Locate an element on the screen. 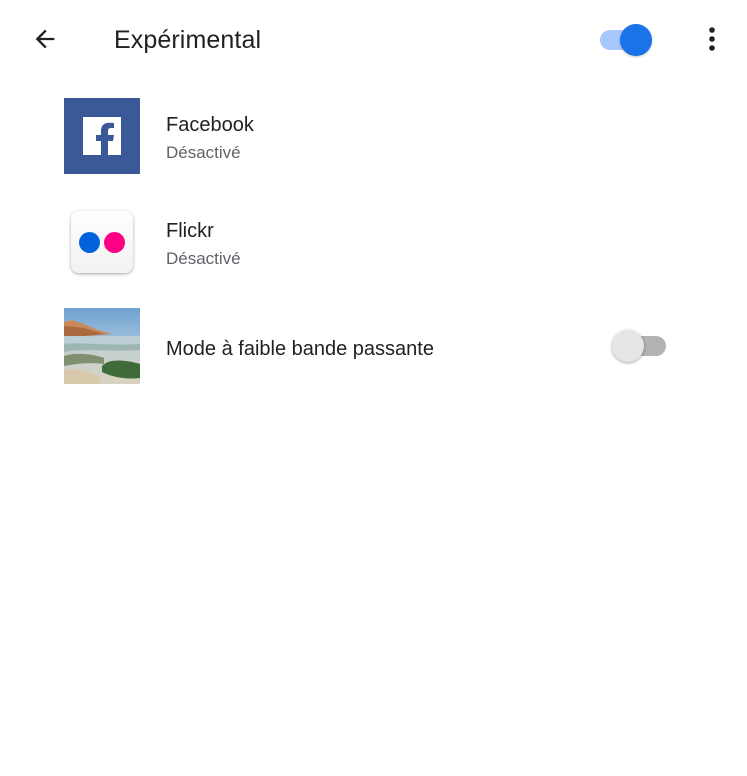 This screenshot has height=776, width=747. app-bar: Expérimental is located at coordinates (373, 40).